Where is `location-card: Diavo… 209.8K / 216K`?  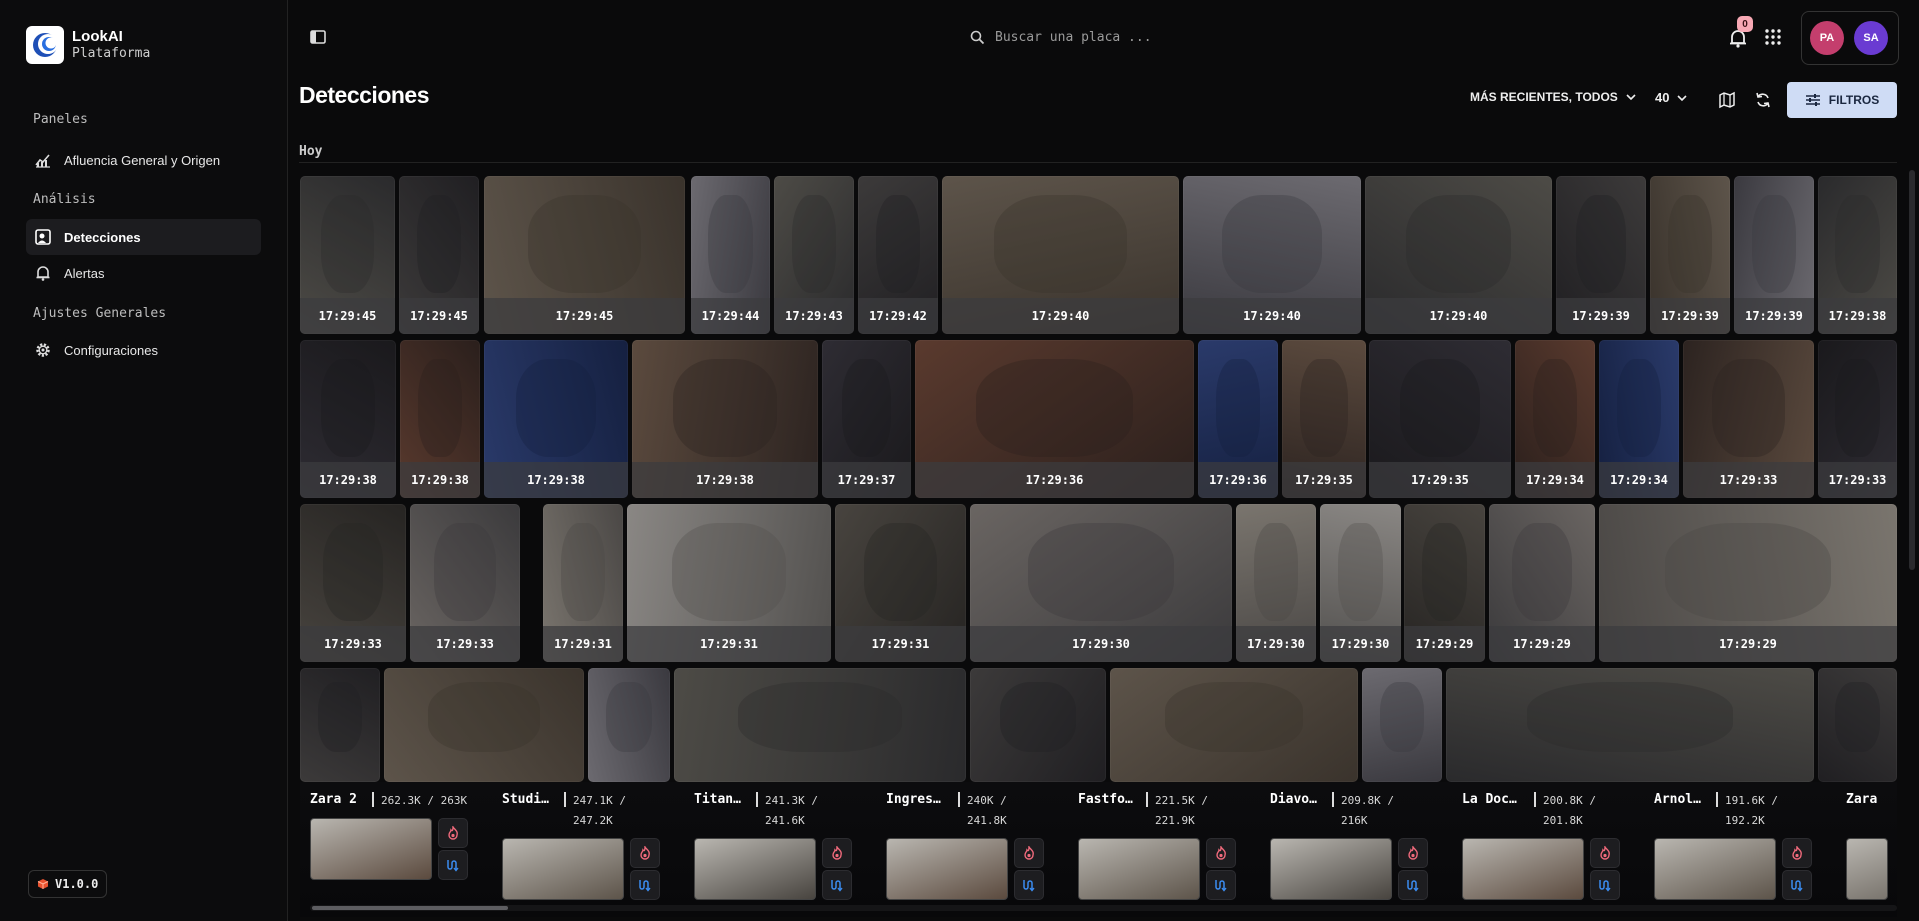 location-card: Diavo… 209.8K / 216K is located at coordinates (1362, 847).